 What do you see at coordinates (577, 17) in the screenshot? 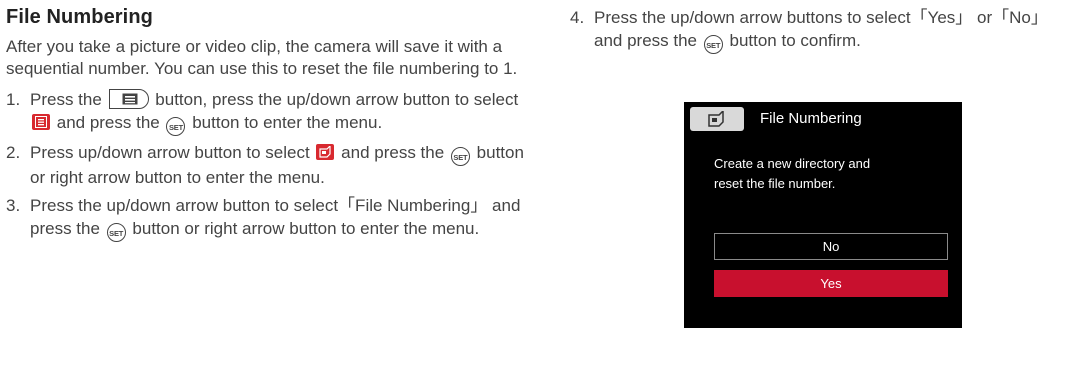
I see `step-number: 4.` at bounding box center [577, 17].